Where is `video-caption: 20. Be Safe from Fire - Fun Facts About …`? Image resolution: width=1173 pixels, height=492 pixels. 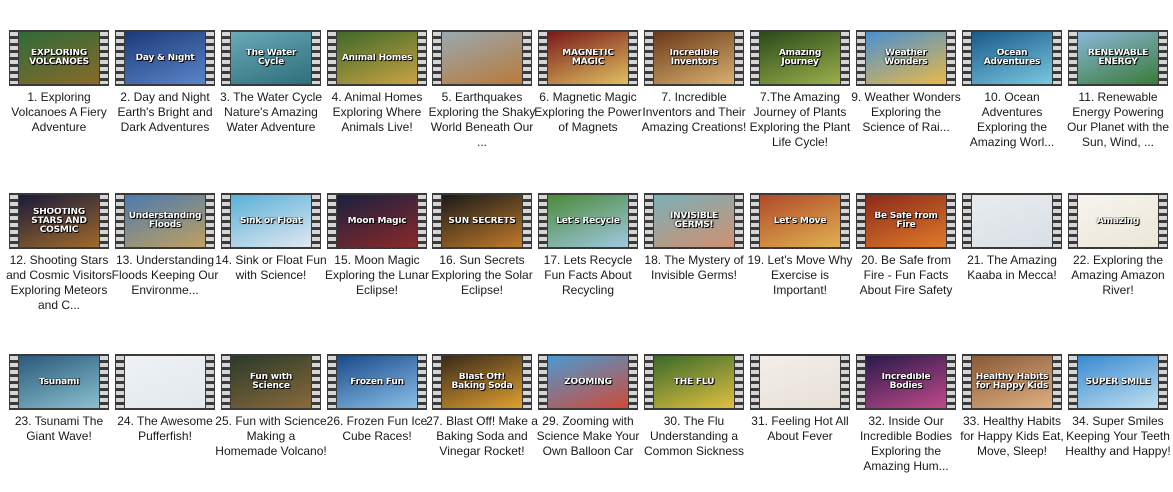
video-caption: 20. Be Safe from Fire - Fun Facts About … is located at coordinates (906, 275).